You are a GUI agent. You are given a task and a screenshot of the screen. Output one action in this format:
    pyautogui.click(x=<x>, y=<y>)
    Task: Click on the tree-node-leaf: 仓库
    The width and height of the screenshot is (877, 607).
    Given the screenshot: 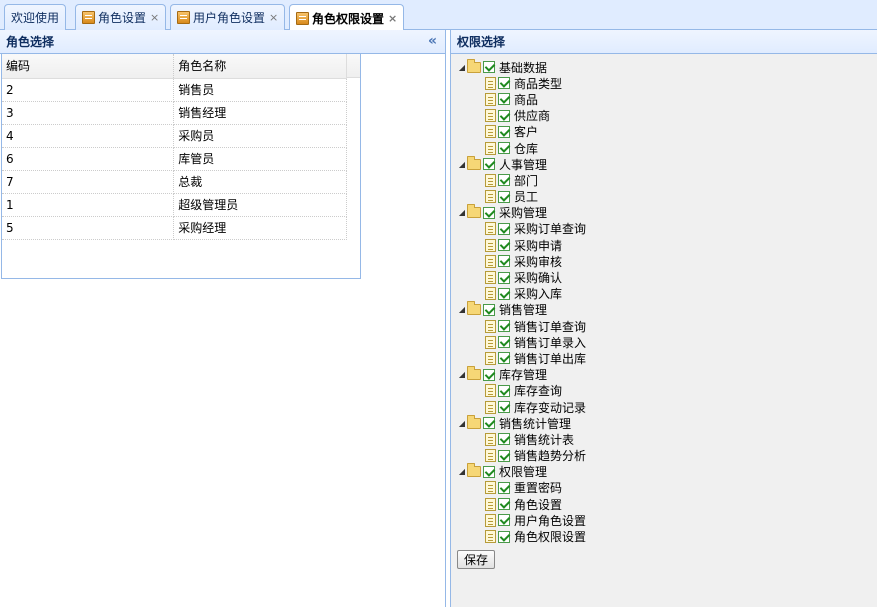 What is the action you would take?
    pyautogui.click(x=667, y=148)
    